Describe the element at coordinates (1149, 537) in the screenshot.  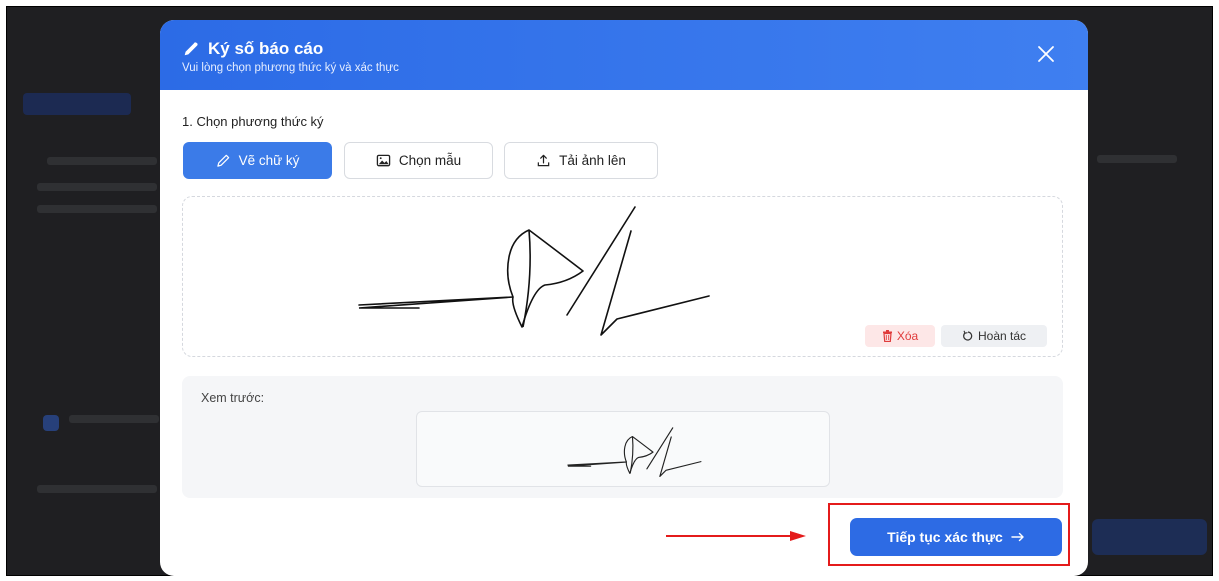
I see `background-button` at that location.